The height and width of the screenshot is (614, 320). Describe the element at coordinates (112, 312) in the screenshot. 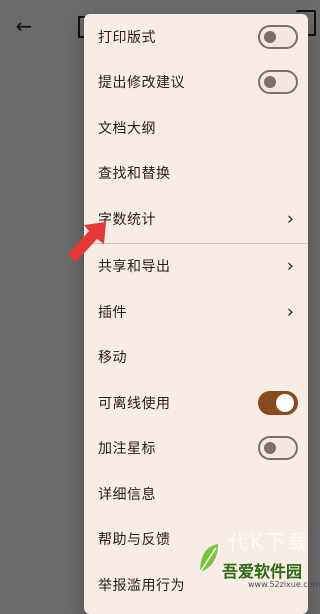

I see `menu-item-label: 插件` at that location.